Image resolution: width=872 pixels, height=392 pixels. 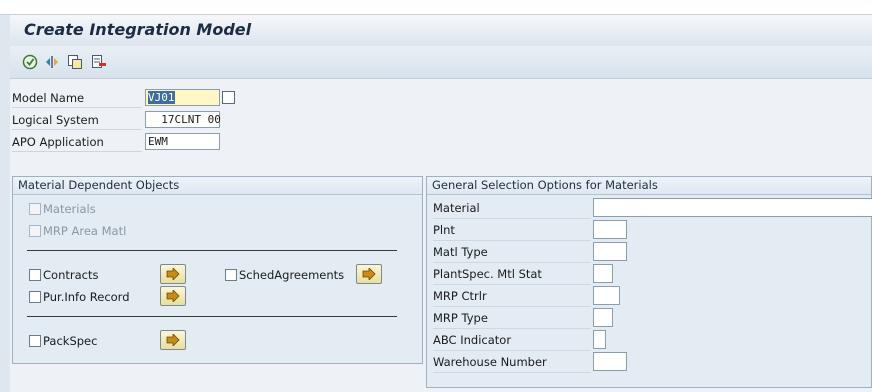 I want to click on model-name-value: VJ01, so click(x=161, y=97).